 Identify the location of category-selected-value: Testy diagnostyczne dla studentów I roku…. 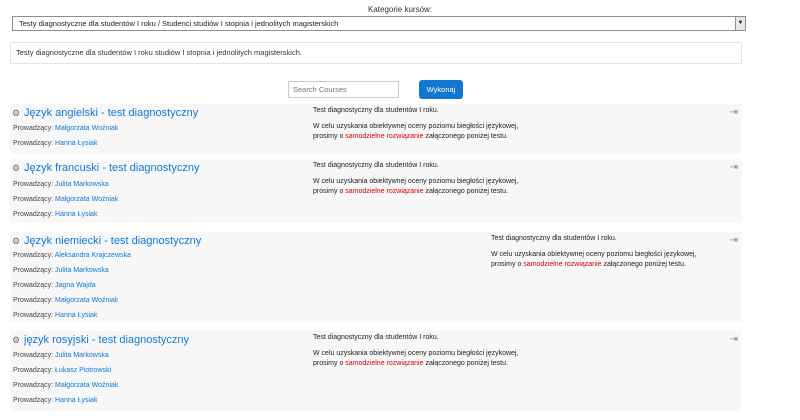
(179, 23).